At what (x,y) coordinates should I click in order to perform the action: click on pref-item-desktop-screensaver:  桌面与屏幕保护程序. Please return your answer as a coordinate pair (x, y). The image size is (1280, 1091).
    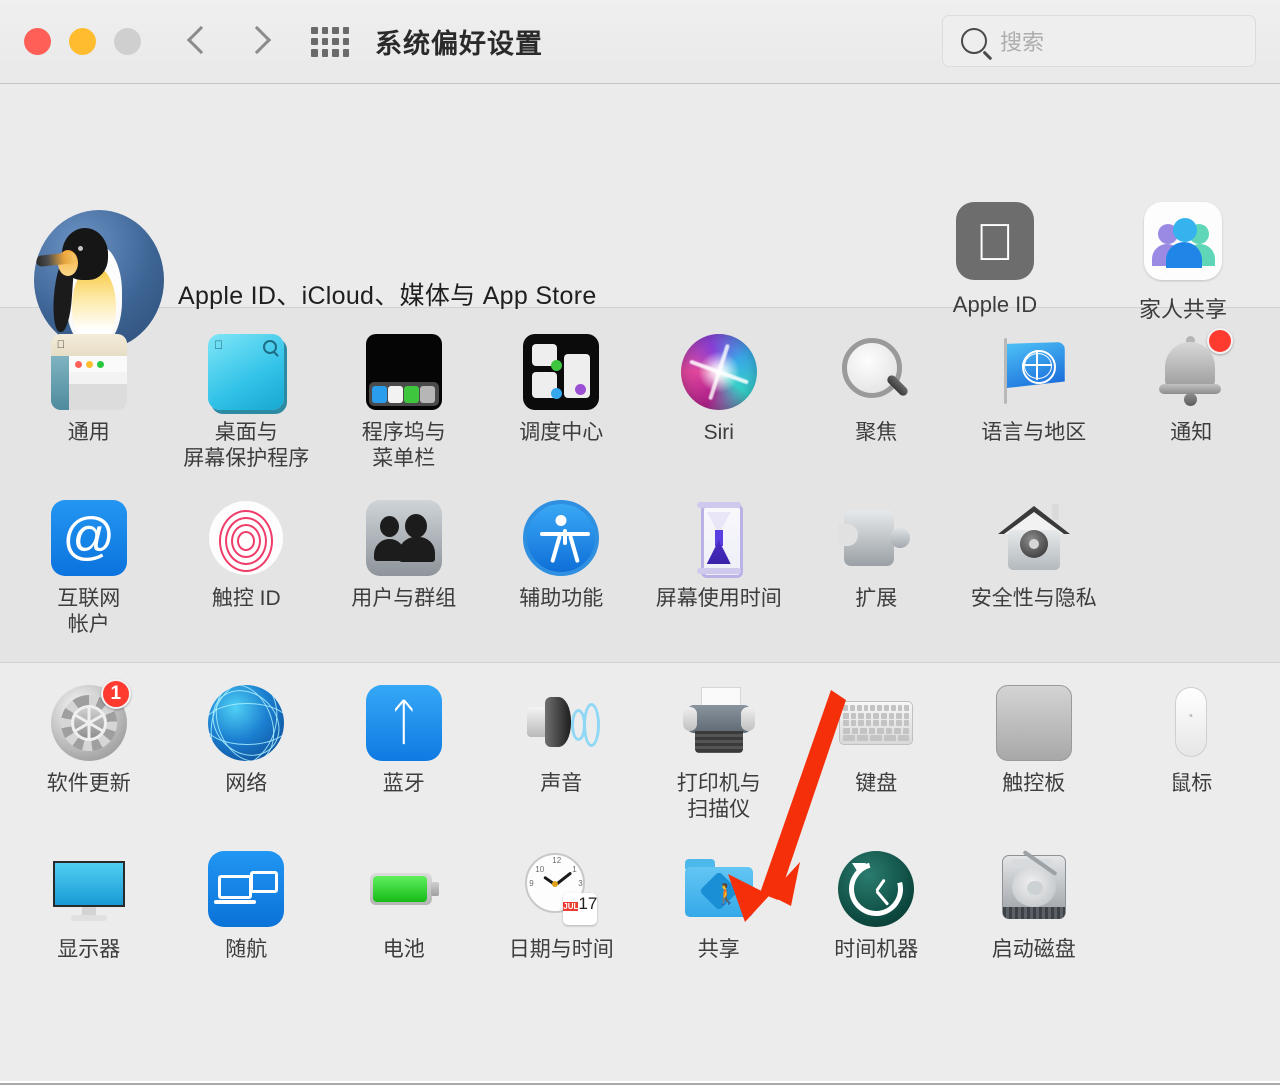
    Looking at the image, I should click on (247, 413).